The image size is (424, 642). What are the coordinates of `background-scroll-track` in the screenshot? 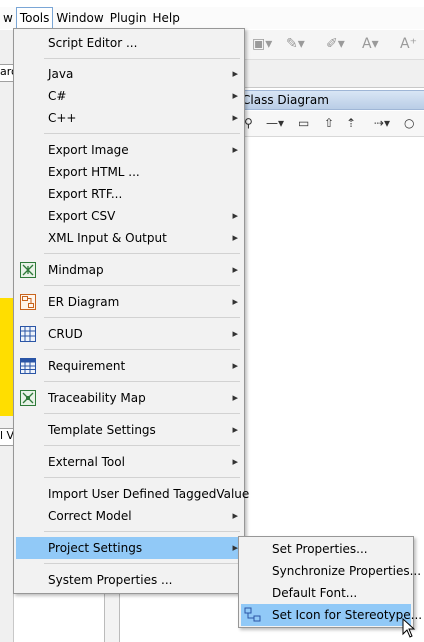 It's located at (112, 616).